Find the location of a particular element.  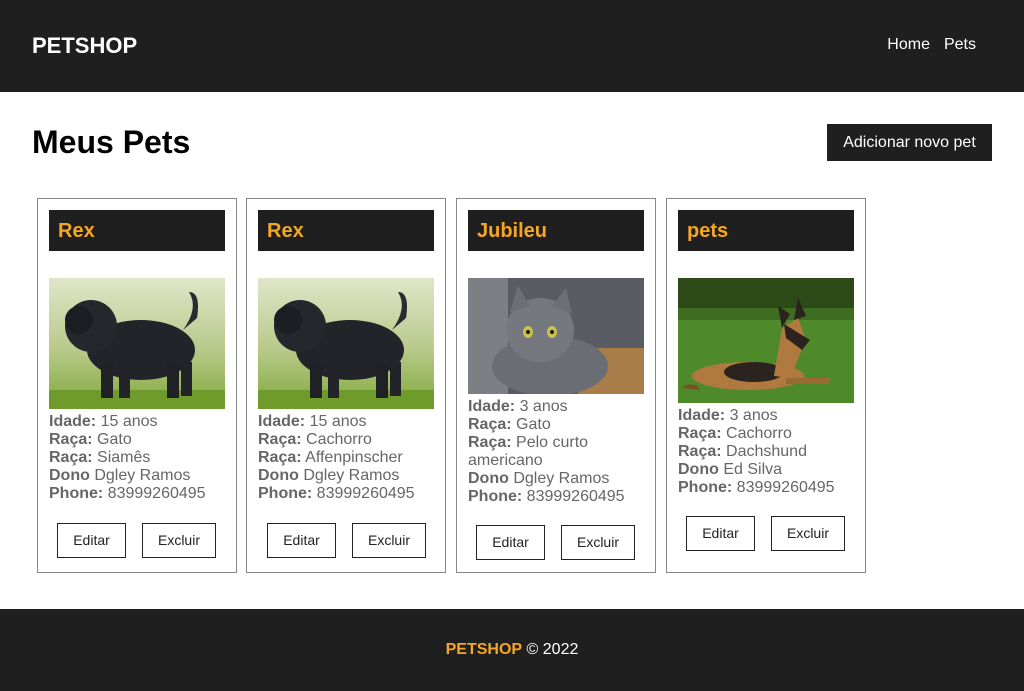

footer-brand: PETSHOP is located at coordinates (484, 649).